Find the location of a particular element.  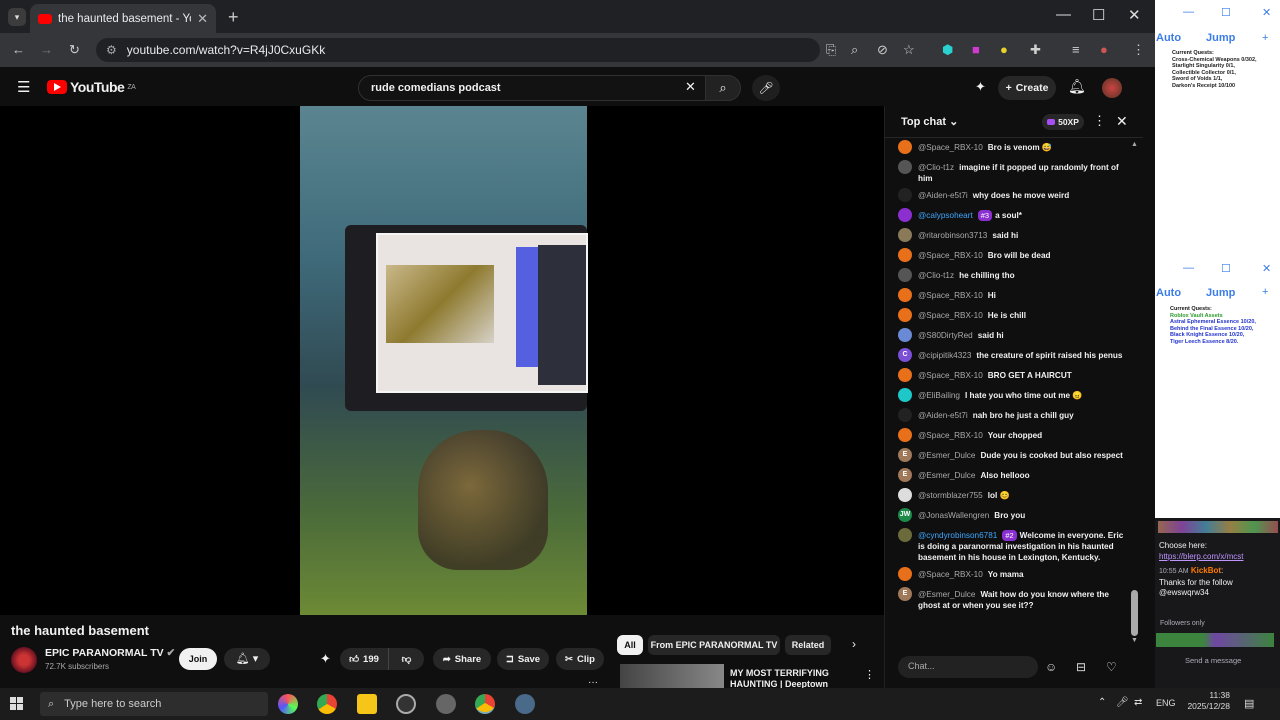

chat-avatar: JW is located at coordinates (905, 515).